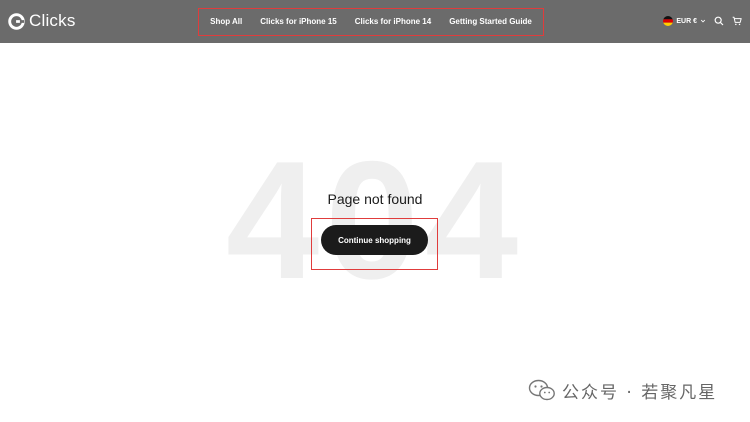 The height and width of the screenshot is (422, 750). I want to click on currency-label: EUR €, so click(686, 21).